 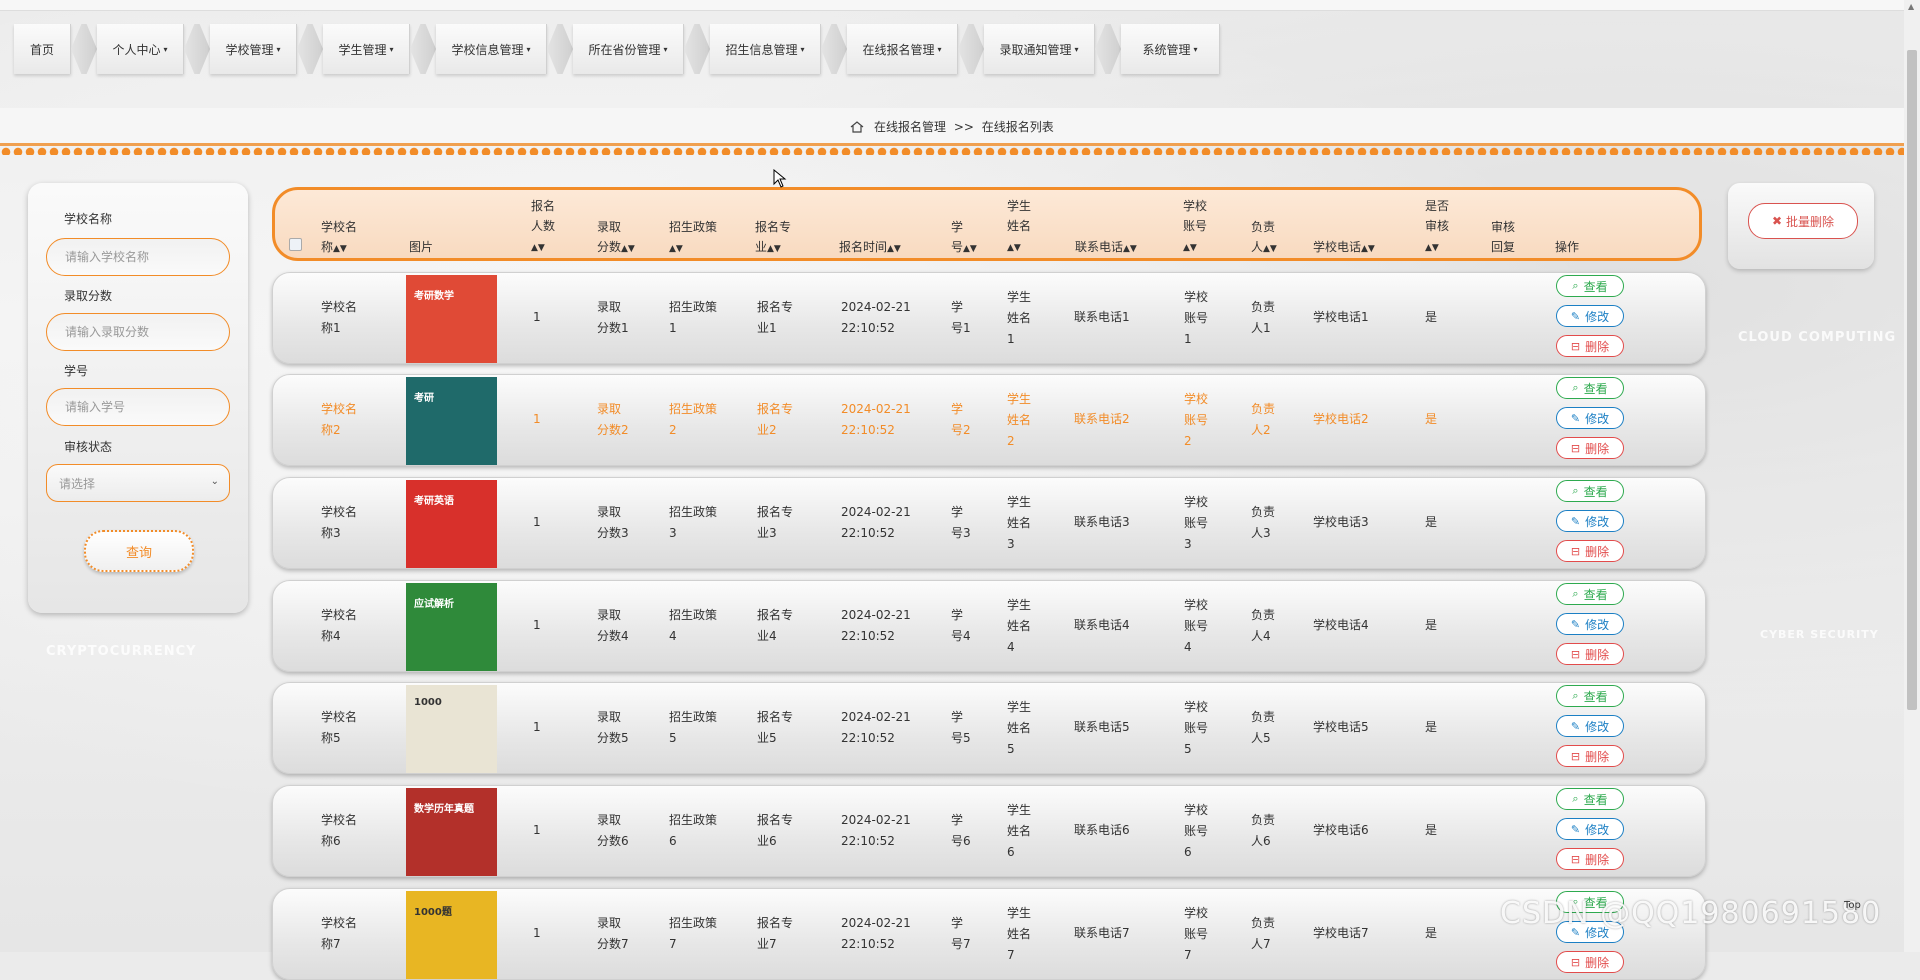 I want to click on cell-leader: 负责 人1, so click(x=1263, y=318).